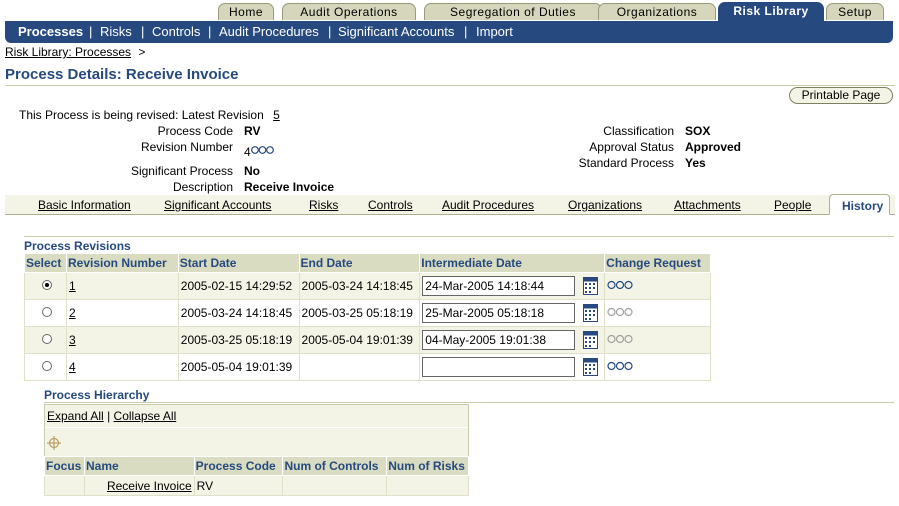 This screenshot has height=506, width=899. What do you see at coordinates (122, 286) in the screenshot?
I see `revision-cell: 1` at bounding box center [122, 286].